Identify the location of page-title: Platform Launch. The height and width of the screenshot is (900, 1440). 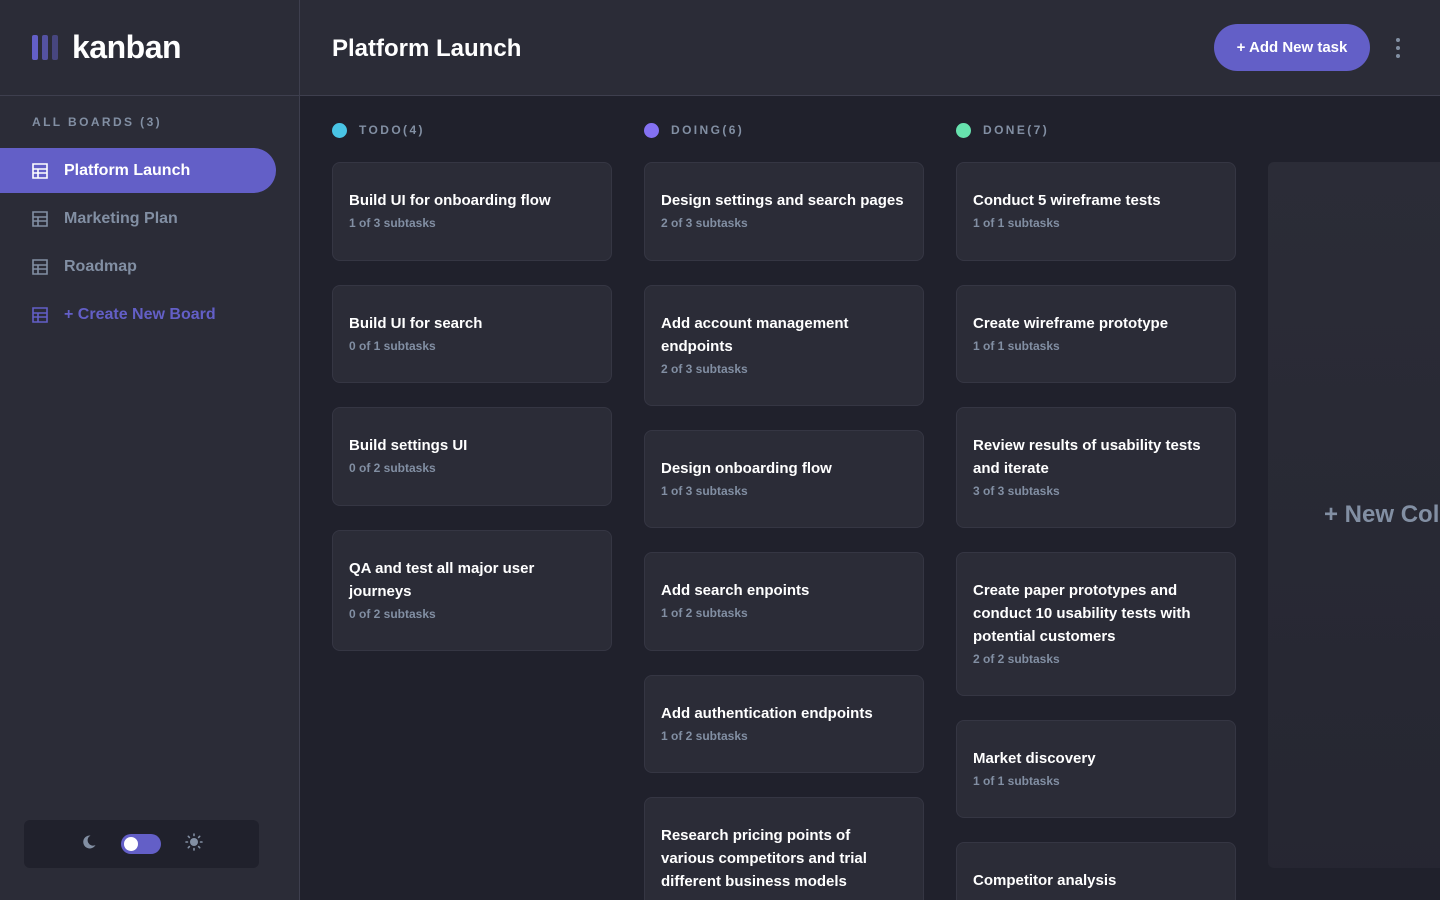
(427, 48).